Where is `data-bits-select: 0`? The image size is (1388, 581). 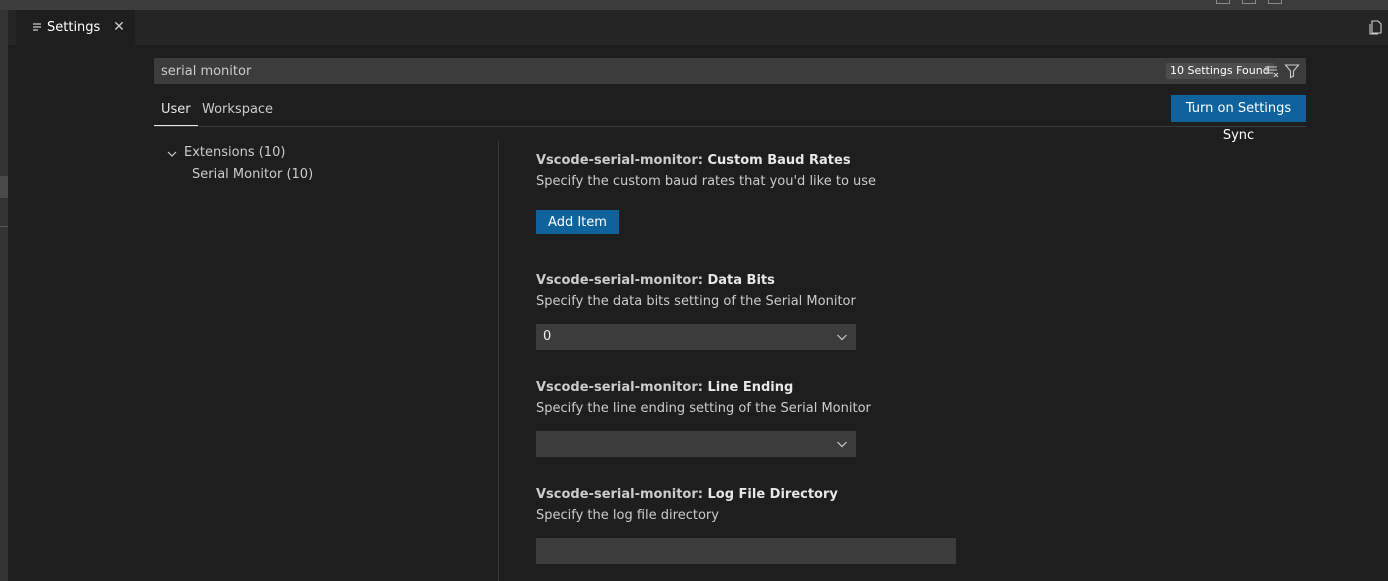 data-bits-select: 0 is located at coordinates (696, 337).